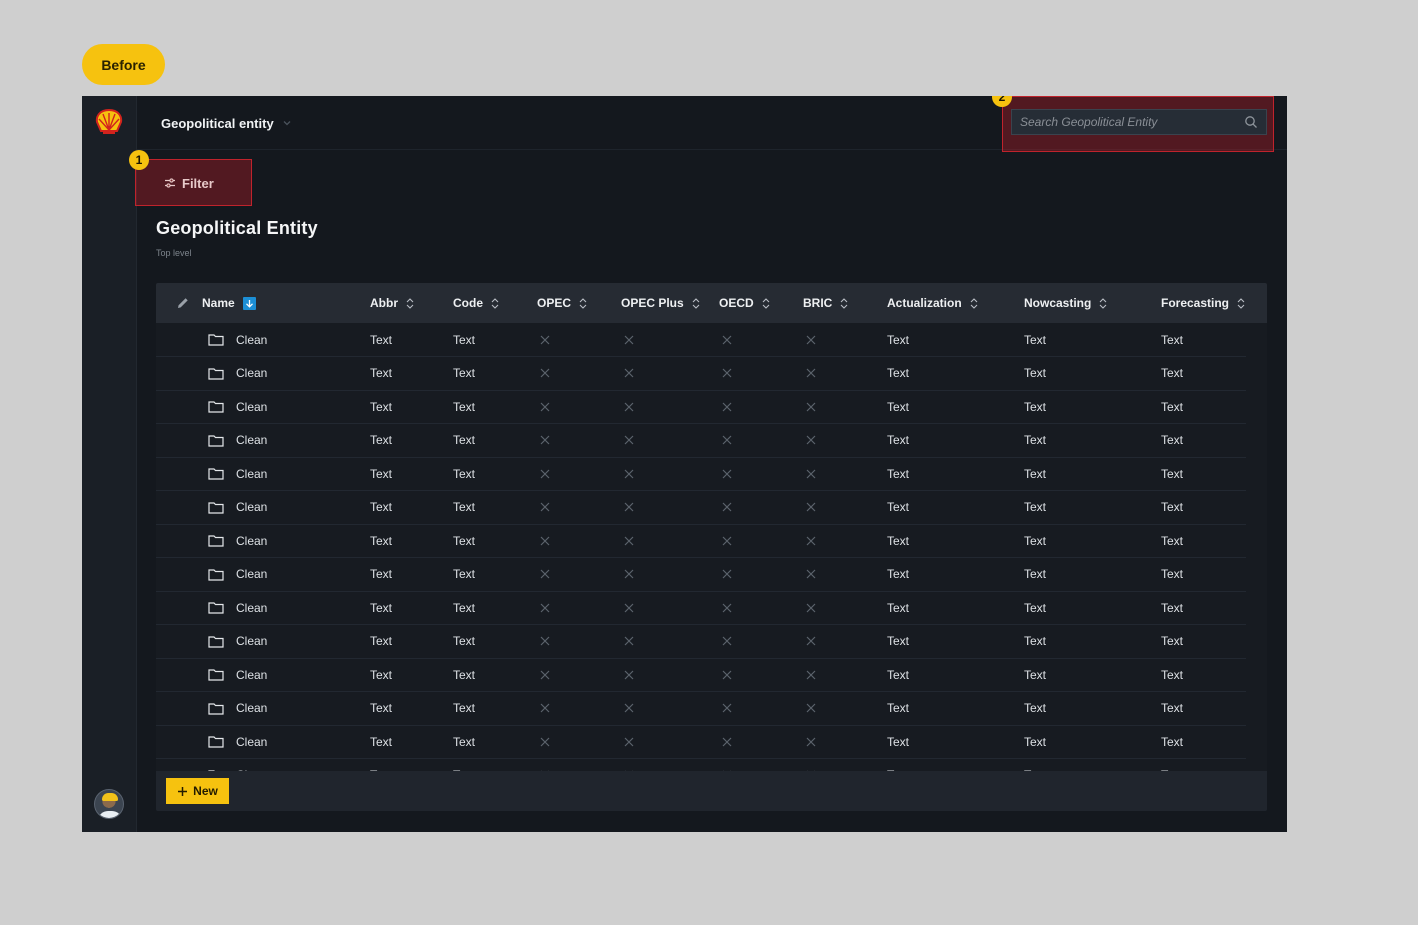 Image resolution: width=1418 pixels, height=925 pixels. Describe the element at coordinates (197, 791) in the screenshot. I see `new-button: New` at that location.